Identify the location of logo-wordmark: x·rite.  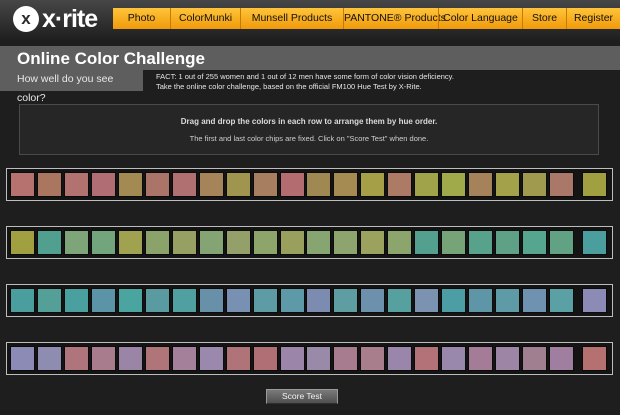
(70, 19).